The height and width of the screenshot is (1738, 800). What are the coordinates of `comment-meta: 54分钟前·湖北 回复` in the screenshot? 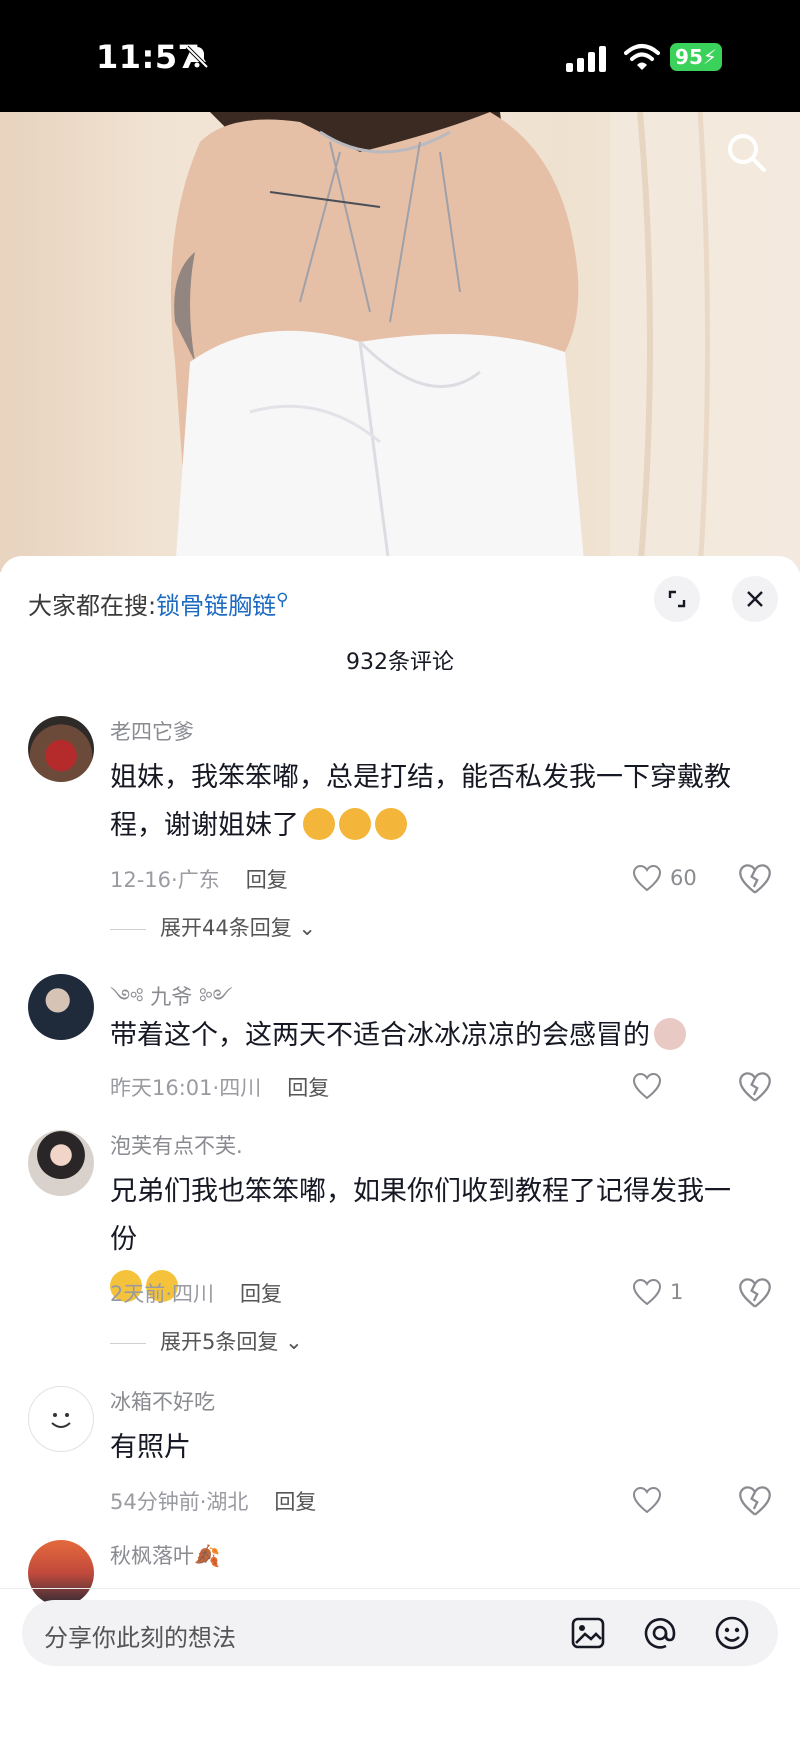 It's located at (213, 1501).